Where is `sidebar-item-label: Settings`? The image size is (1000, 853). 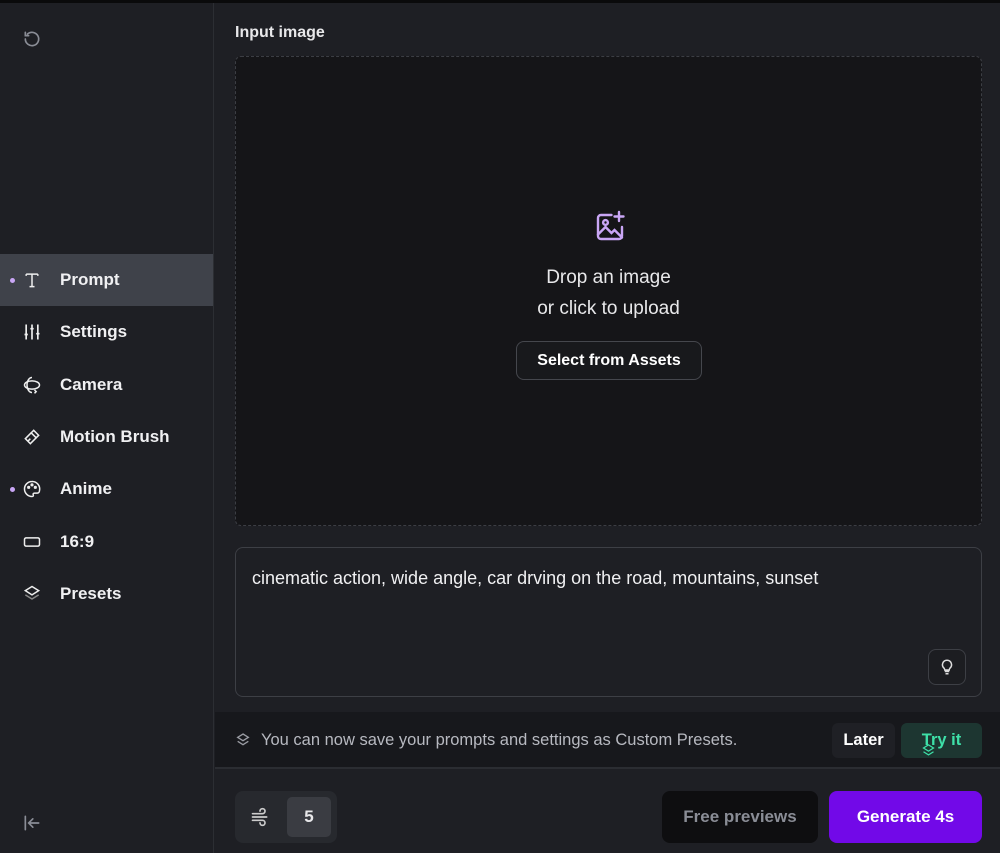 sidebar-item-label: Settings is located at coordinates (94, 332).